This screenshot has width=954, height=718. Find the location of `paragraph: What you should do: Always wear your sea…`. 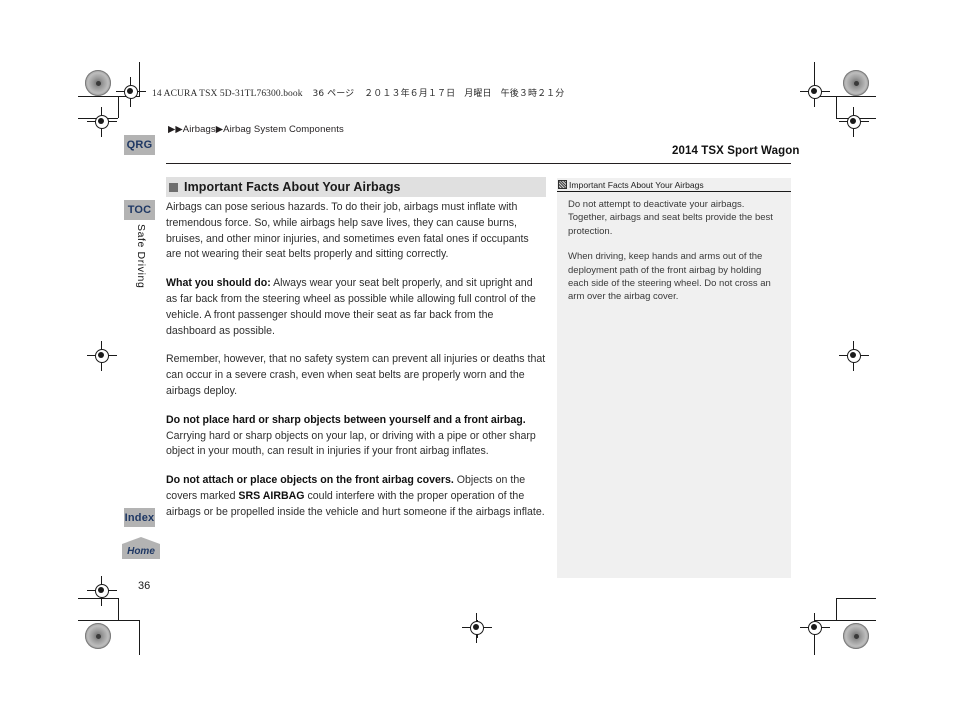

paragraph: What you should do: Always wear your sea… is located at coordinates (356, 307).